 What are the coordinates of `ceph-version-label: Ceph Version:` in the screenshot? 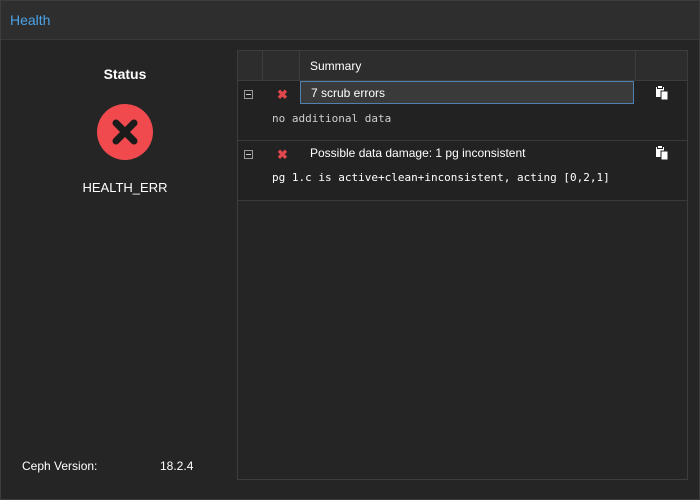 It's located at (60, 466).